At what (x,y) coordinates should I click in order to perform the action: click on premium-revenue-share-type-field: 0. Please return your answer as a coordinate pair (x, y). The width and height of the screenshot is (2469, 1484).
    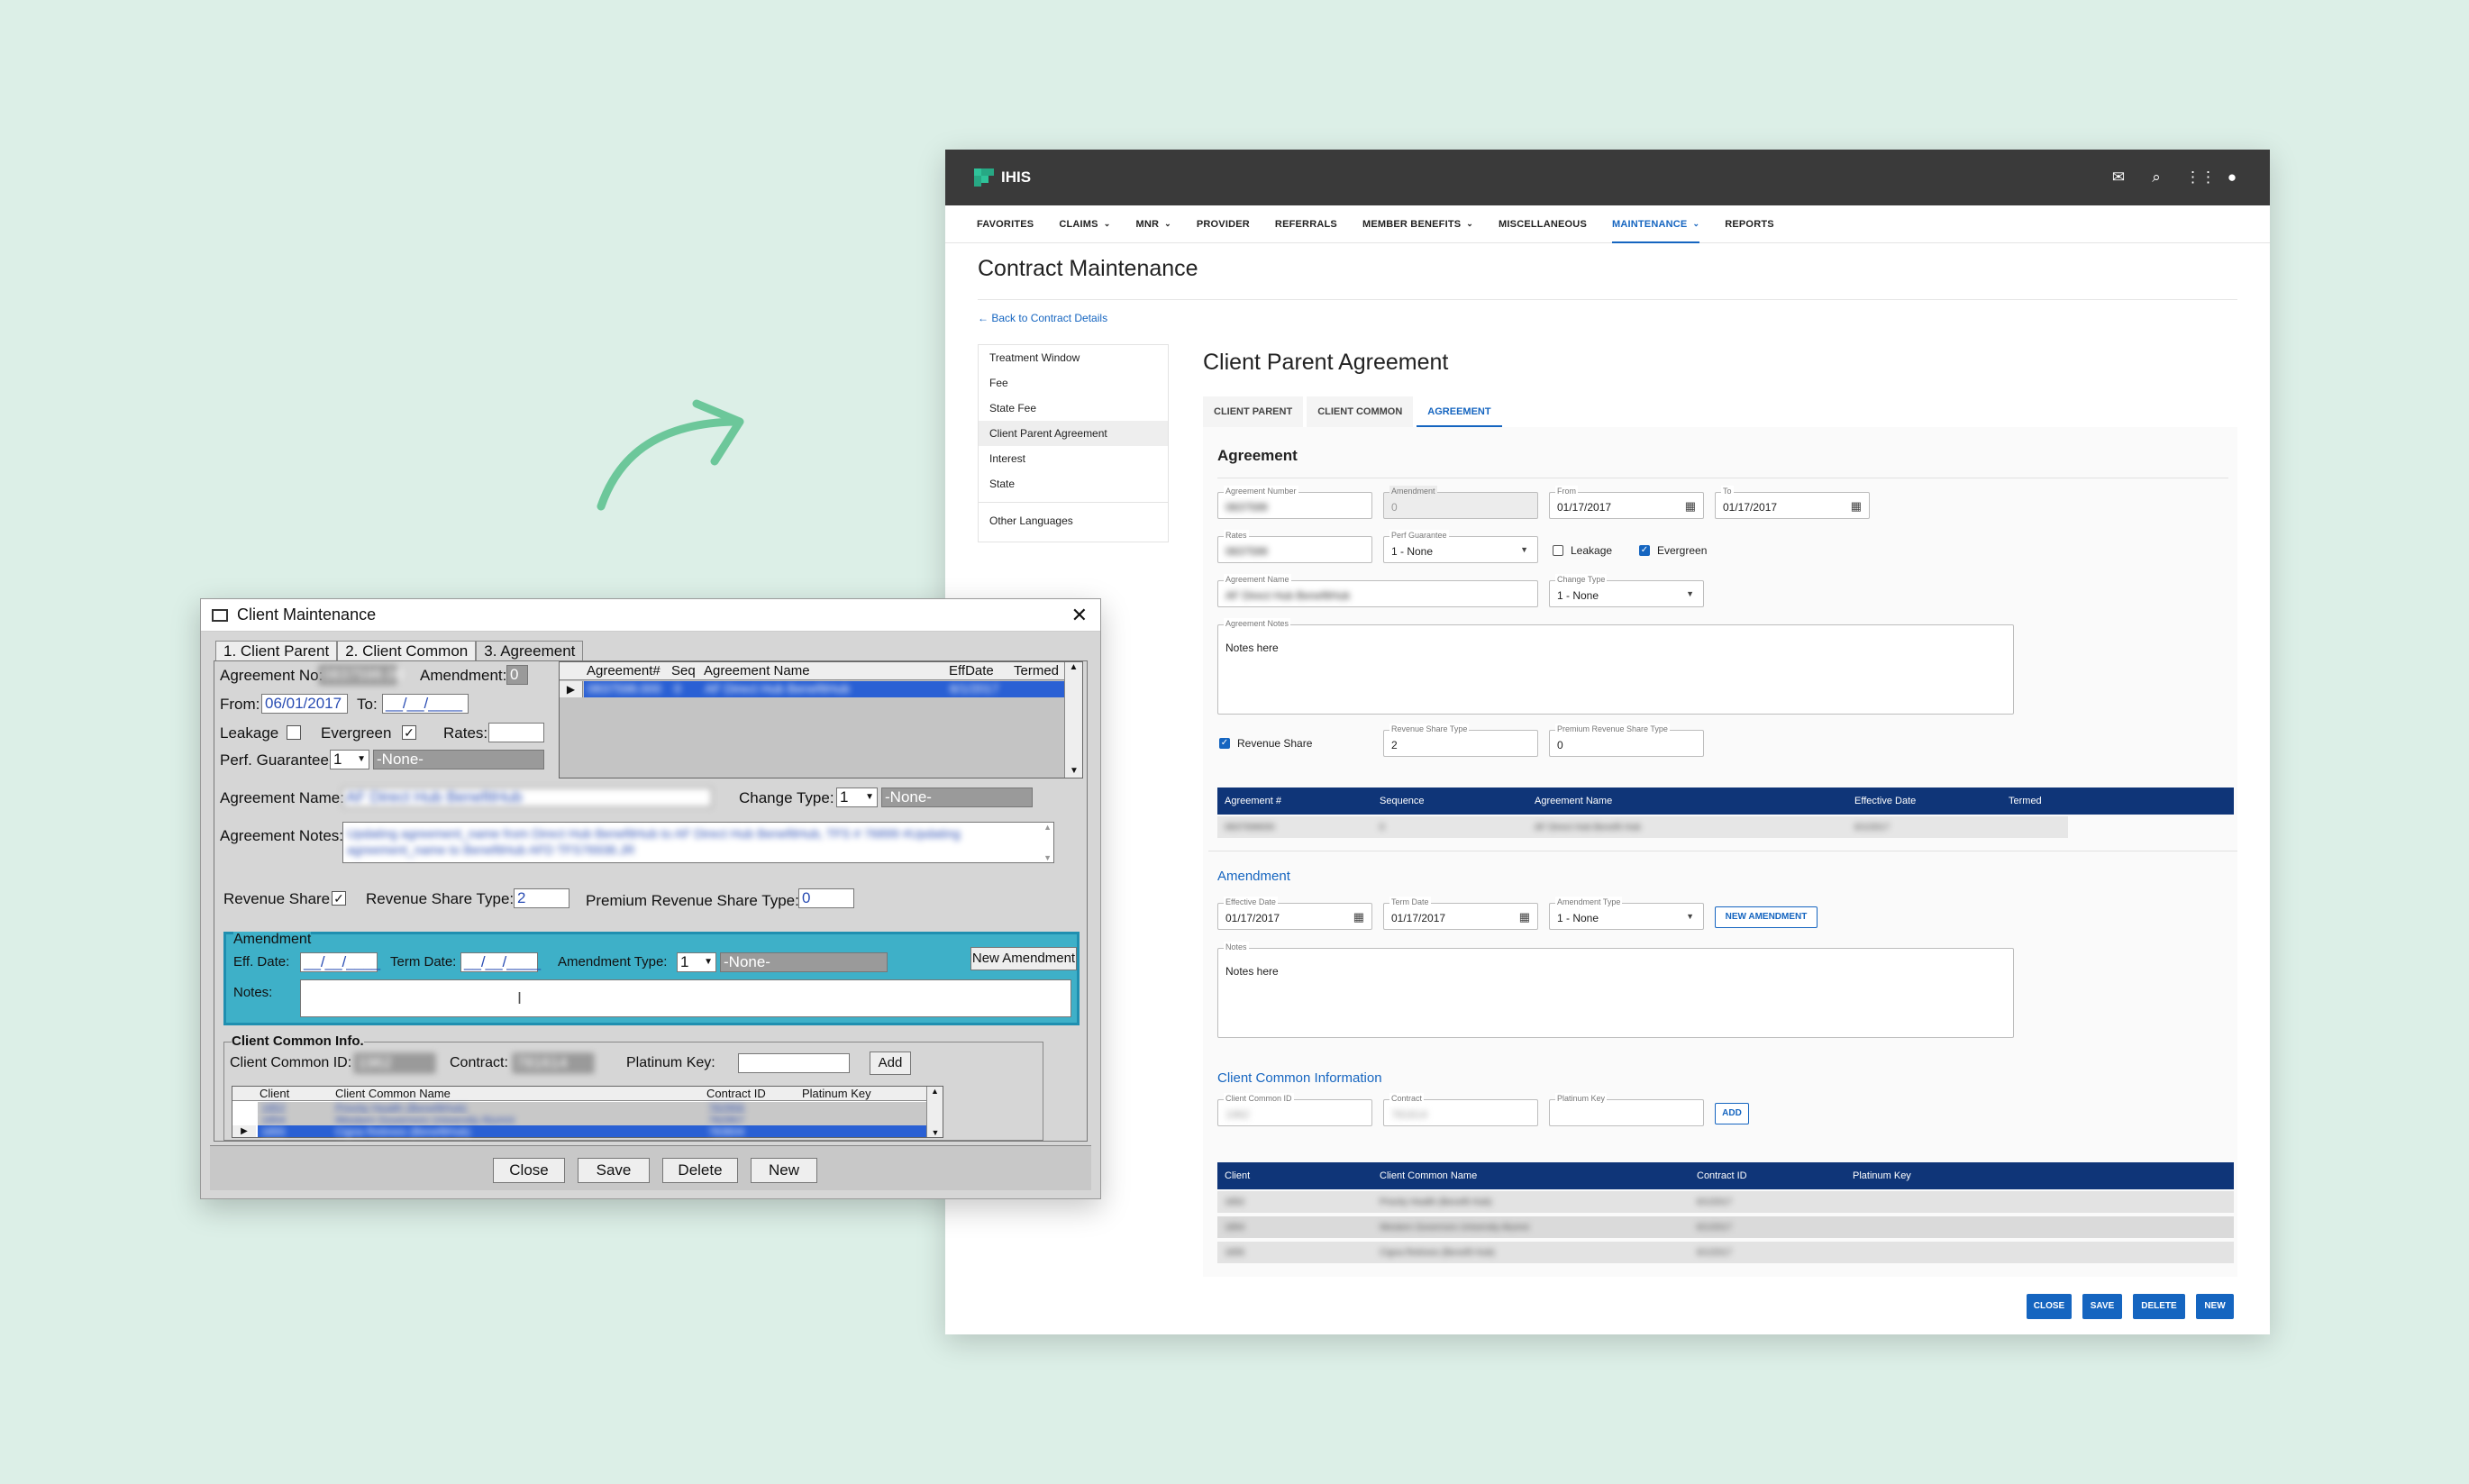
    Looking at the image, I should click on (826, 898).